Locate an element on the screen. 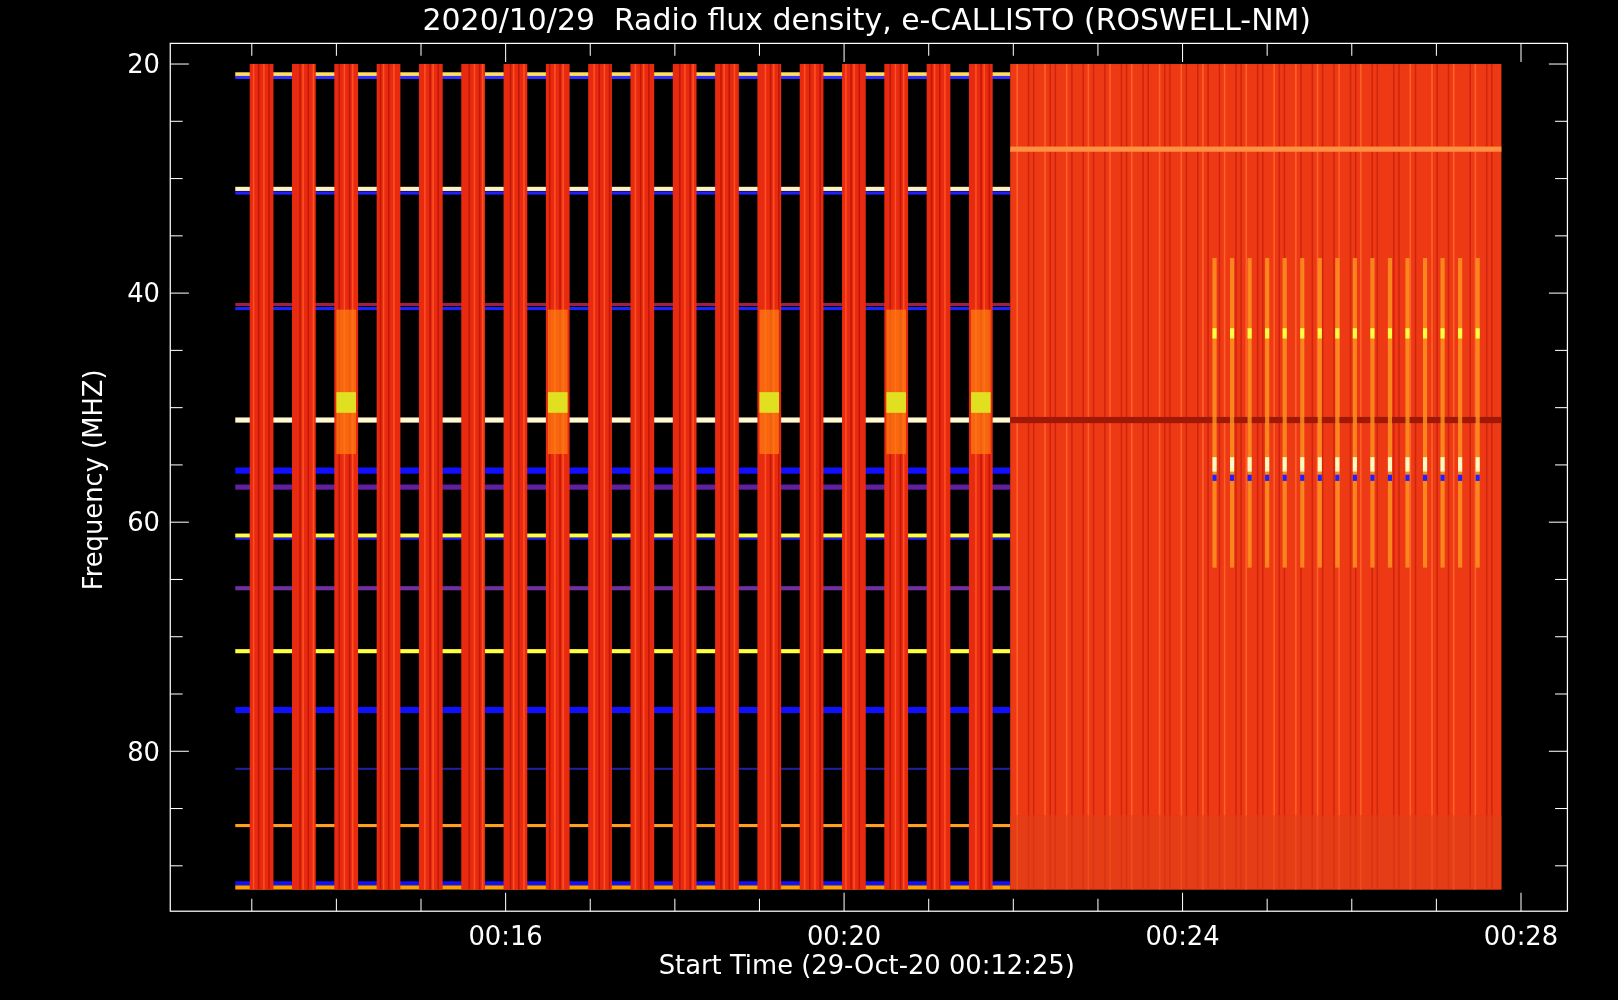  x-tick-label: 00:16 is located at coordinates (505, 936).